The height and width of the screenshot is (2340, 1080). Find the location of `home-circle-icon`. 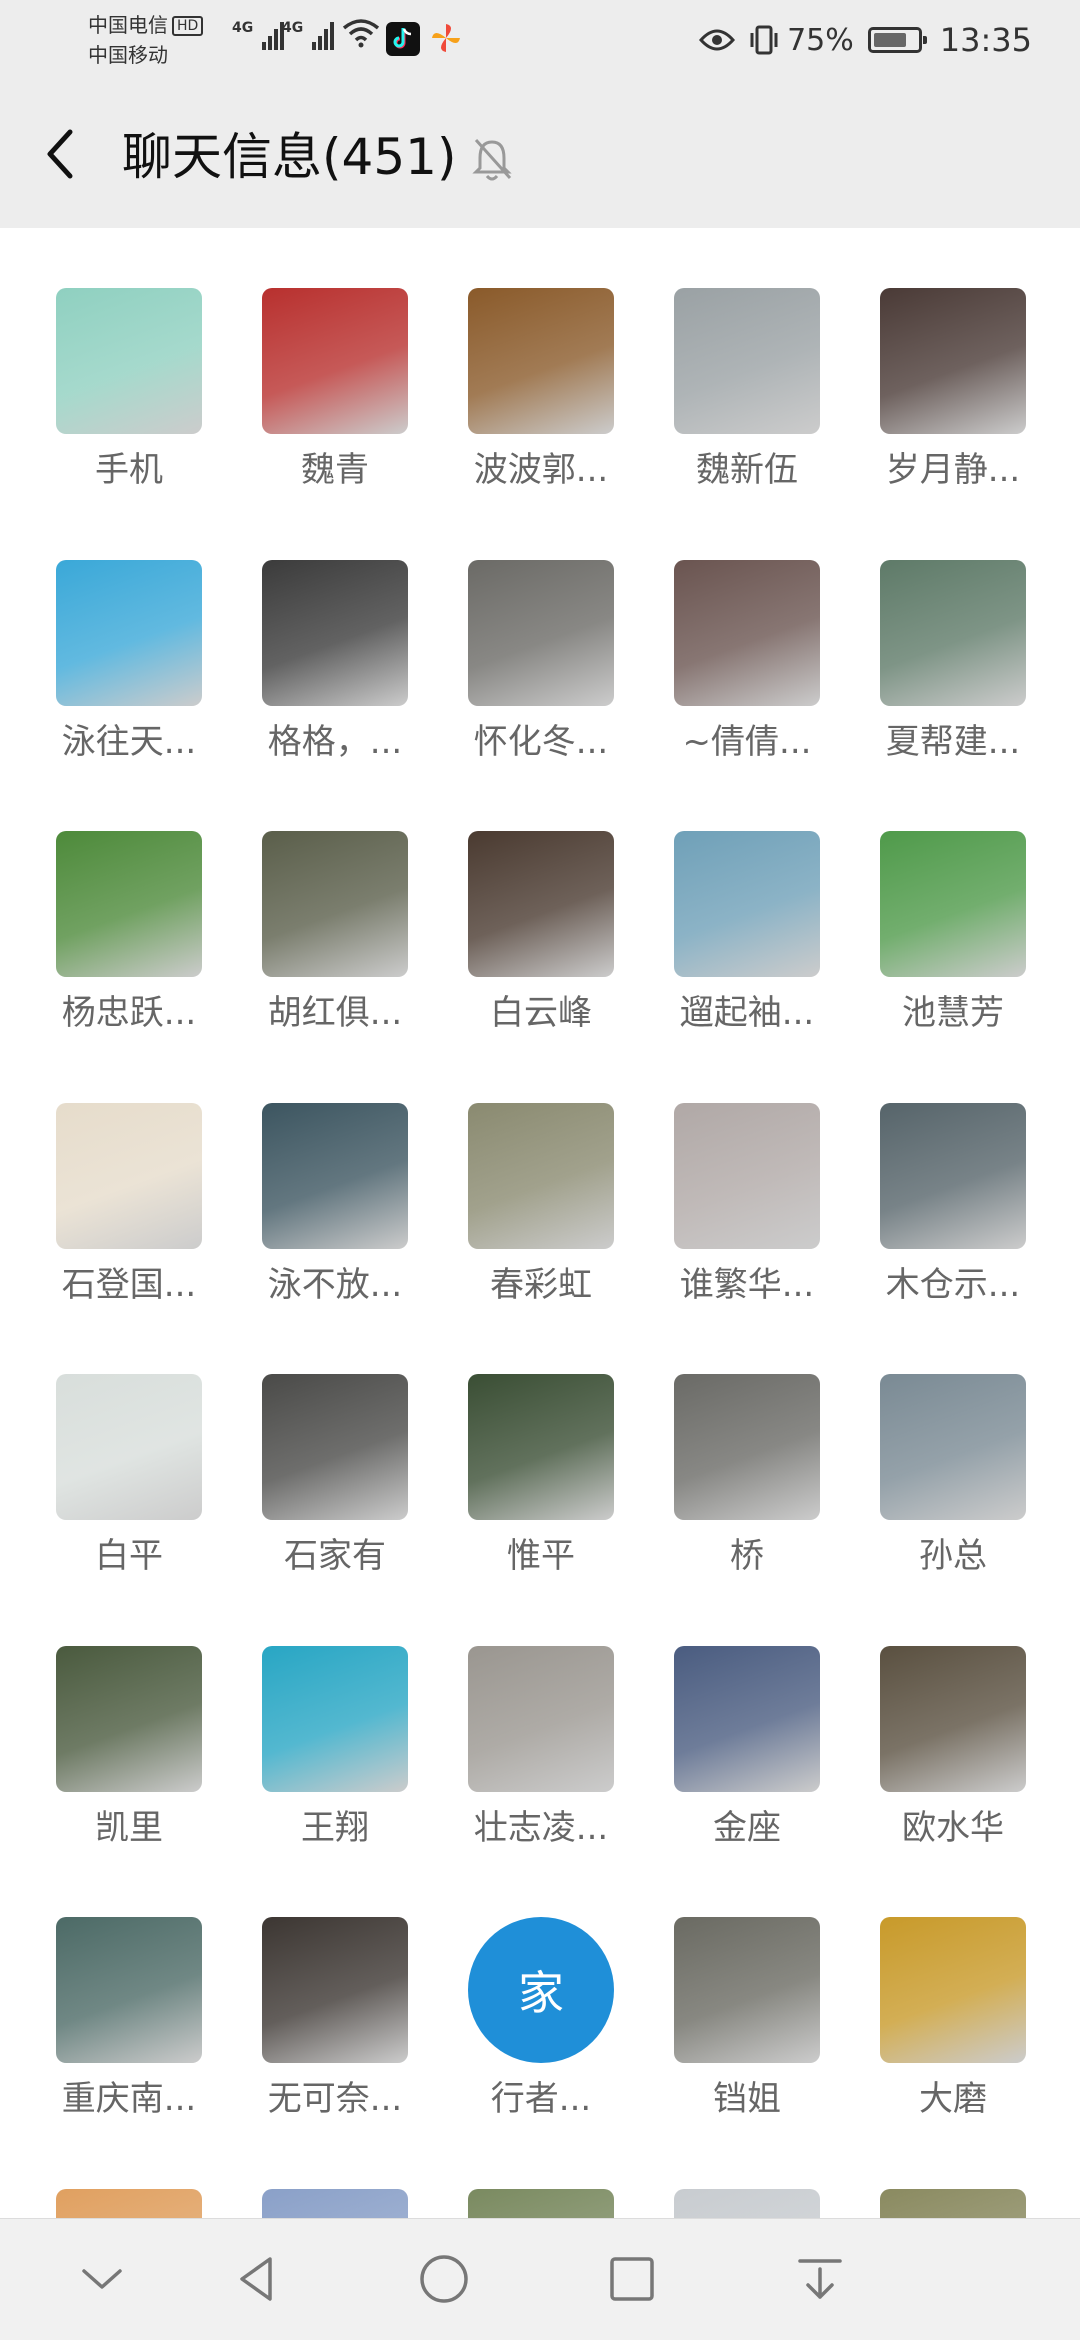

home-circle-icon is located at coordinates (444, 2279).